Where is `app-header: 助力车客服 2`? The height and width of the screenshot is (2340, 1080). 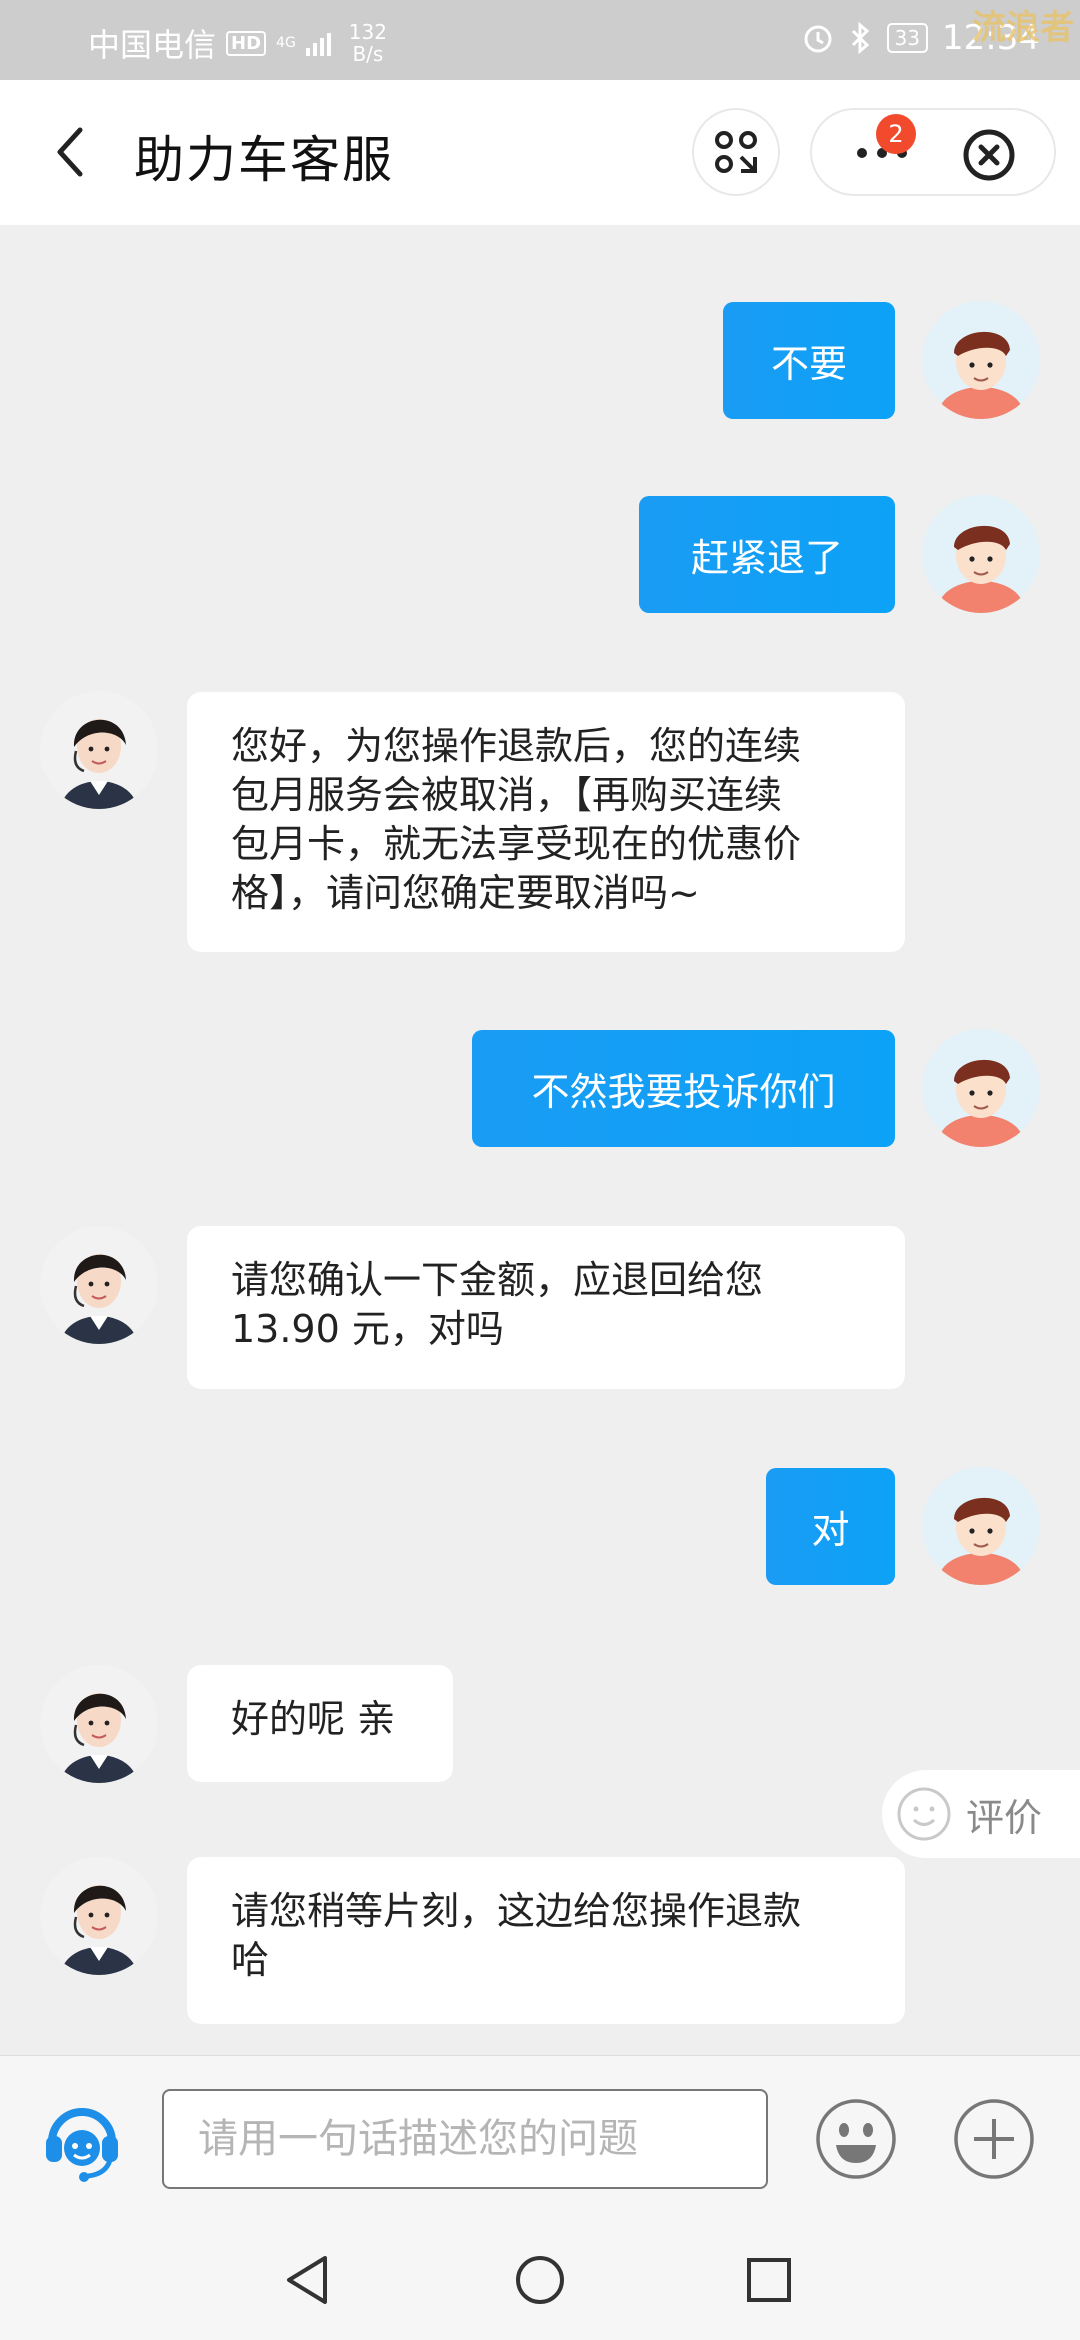
app-header: 助力车客服 2 is located at coordinates (540, 152).